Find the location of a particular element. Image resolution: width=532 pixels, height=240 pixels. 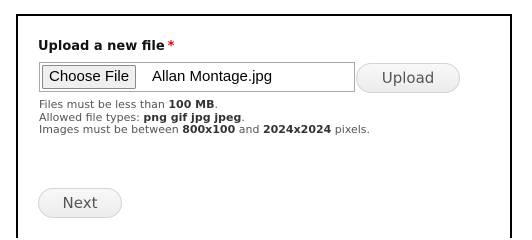

help-dimensions-suffix: pixels. is located at coordinates (351, 129).